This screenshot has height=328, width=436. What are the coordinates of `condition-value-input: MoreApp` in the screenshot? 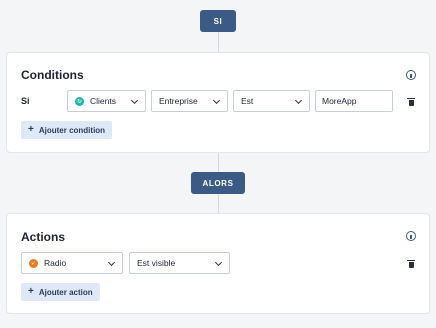 It's located at (354, 101).